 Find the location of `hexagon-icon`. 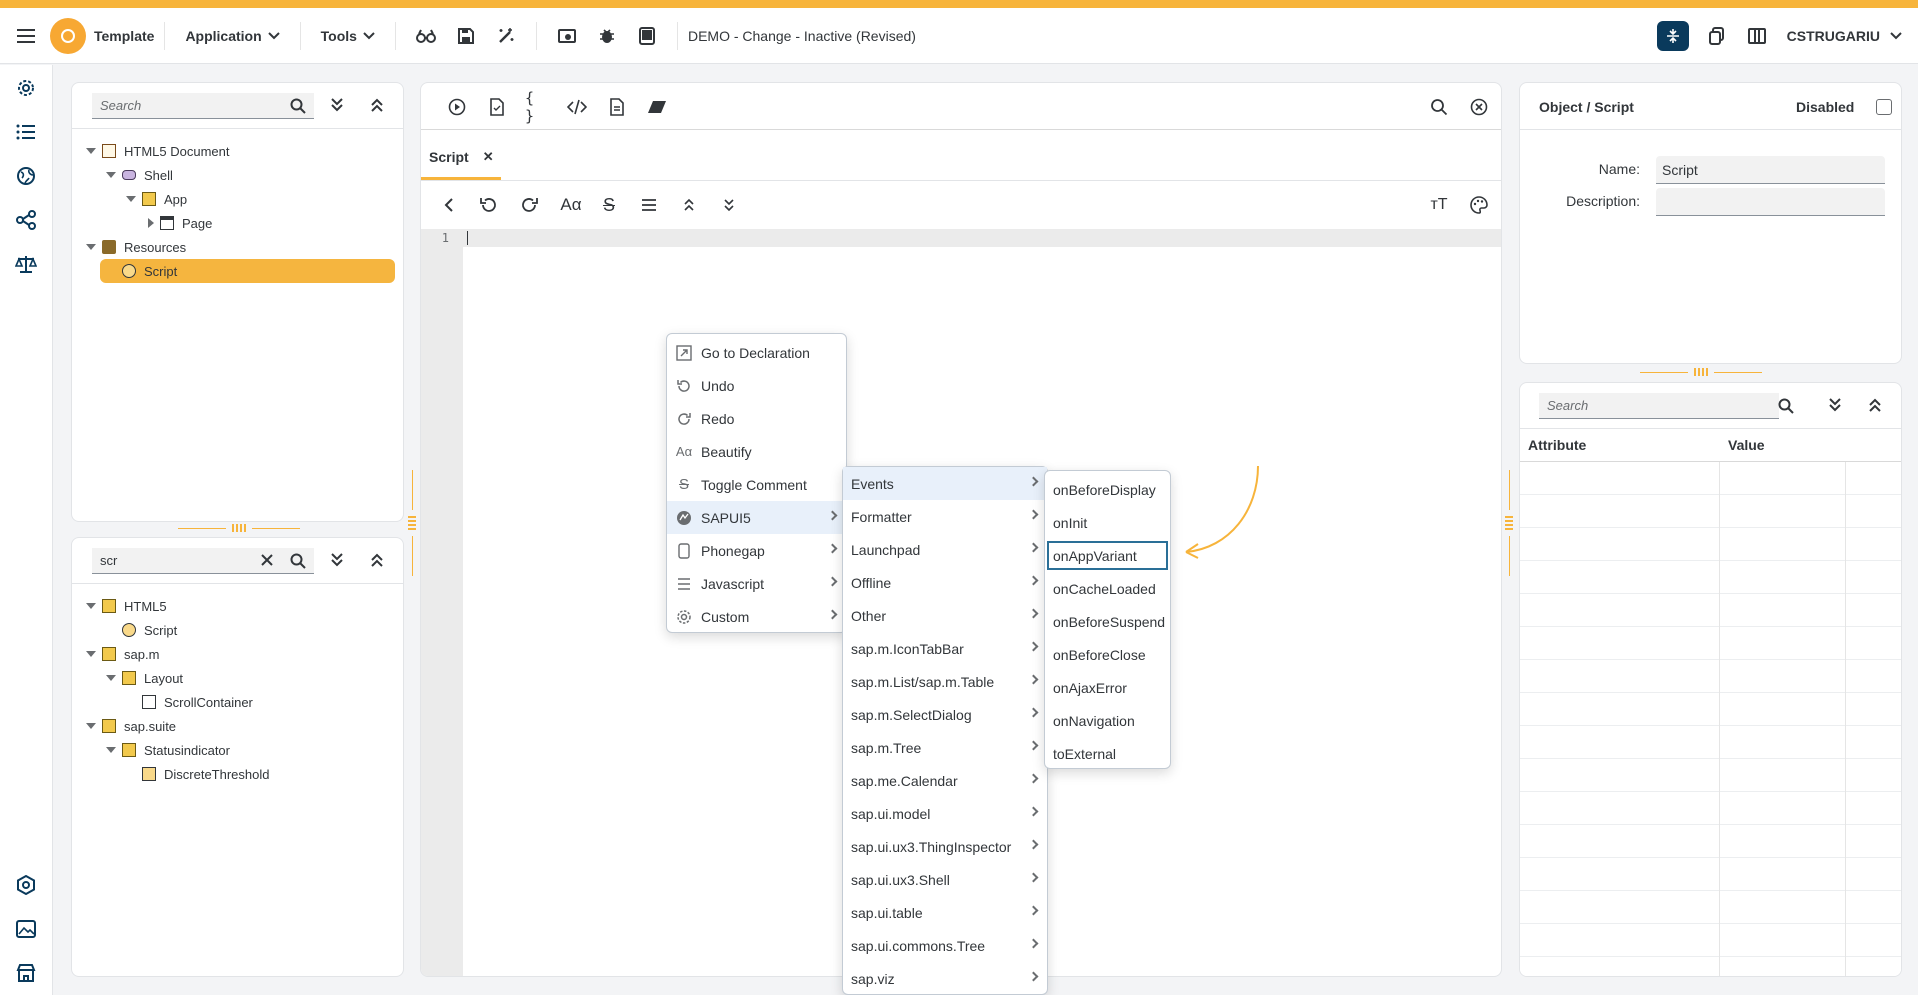

hexagon-icon is located at coordinates (26, 885).